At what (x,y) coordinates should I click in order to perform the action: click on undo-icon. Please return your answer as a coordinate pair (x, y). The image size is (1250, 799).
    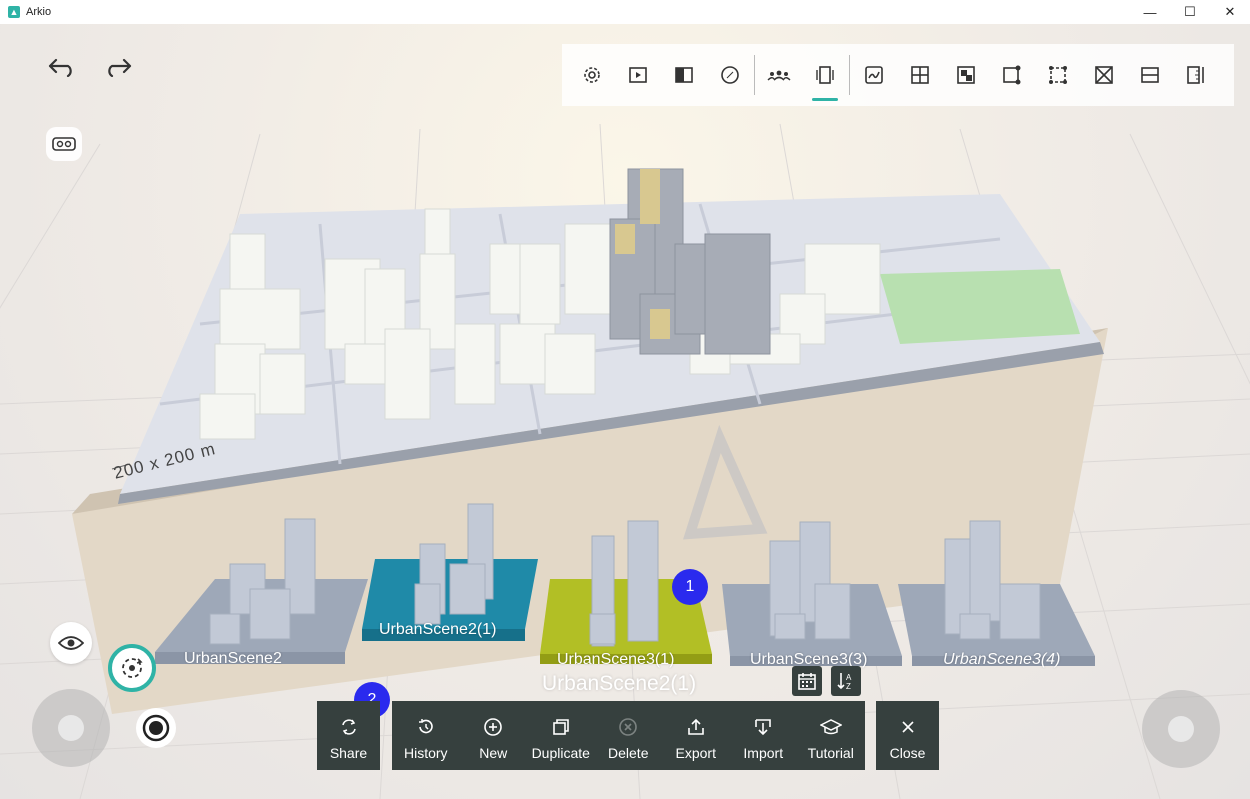
    Looking at the image, I should click on (60, 67).